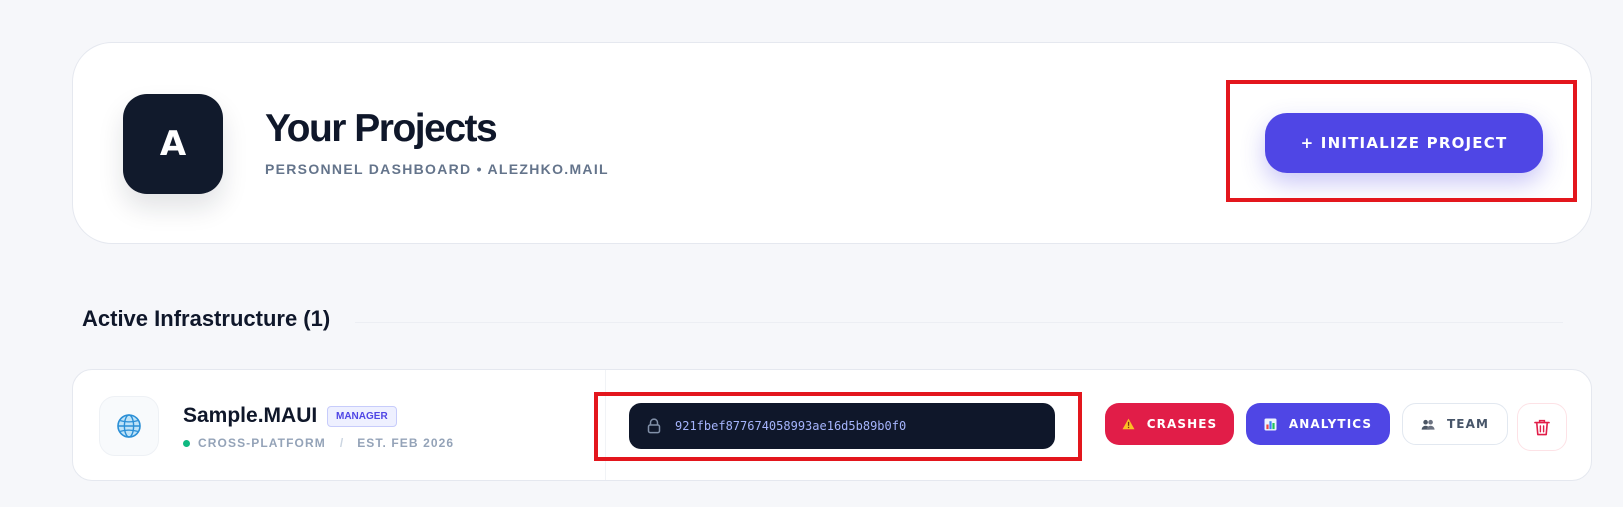  What do you see at coordinates (186, 443) in the screenshot?
I see `status-dot` at bounding box center [186, 443].